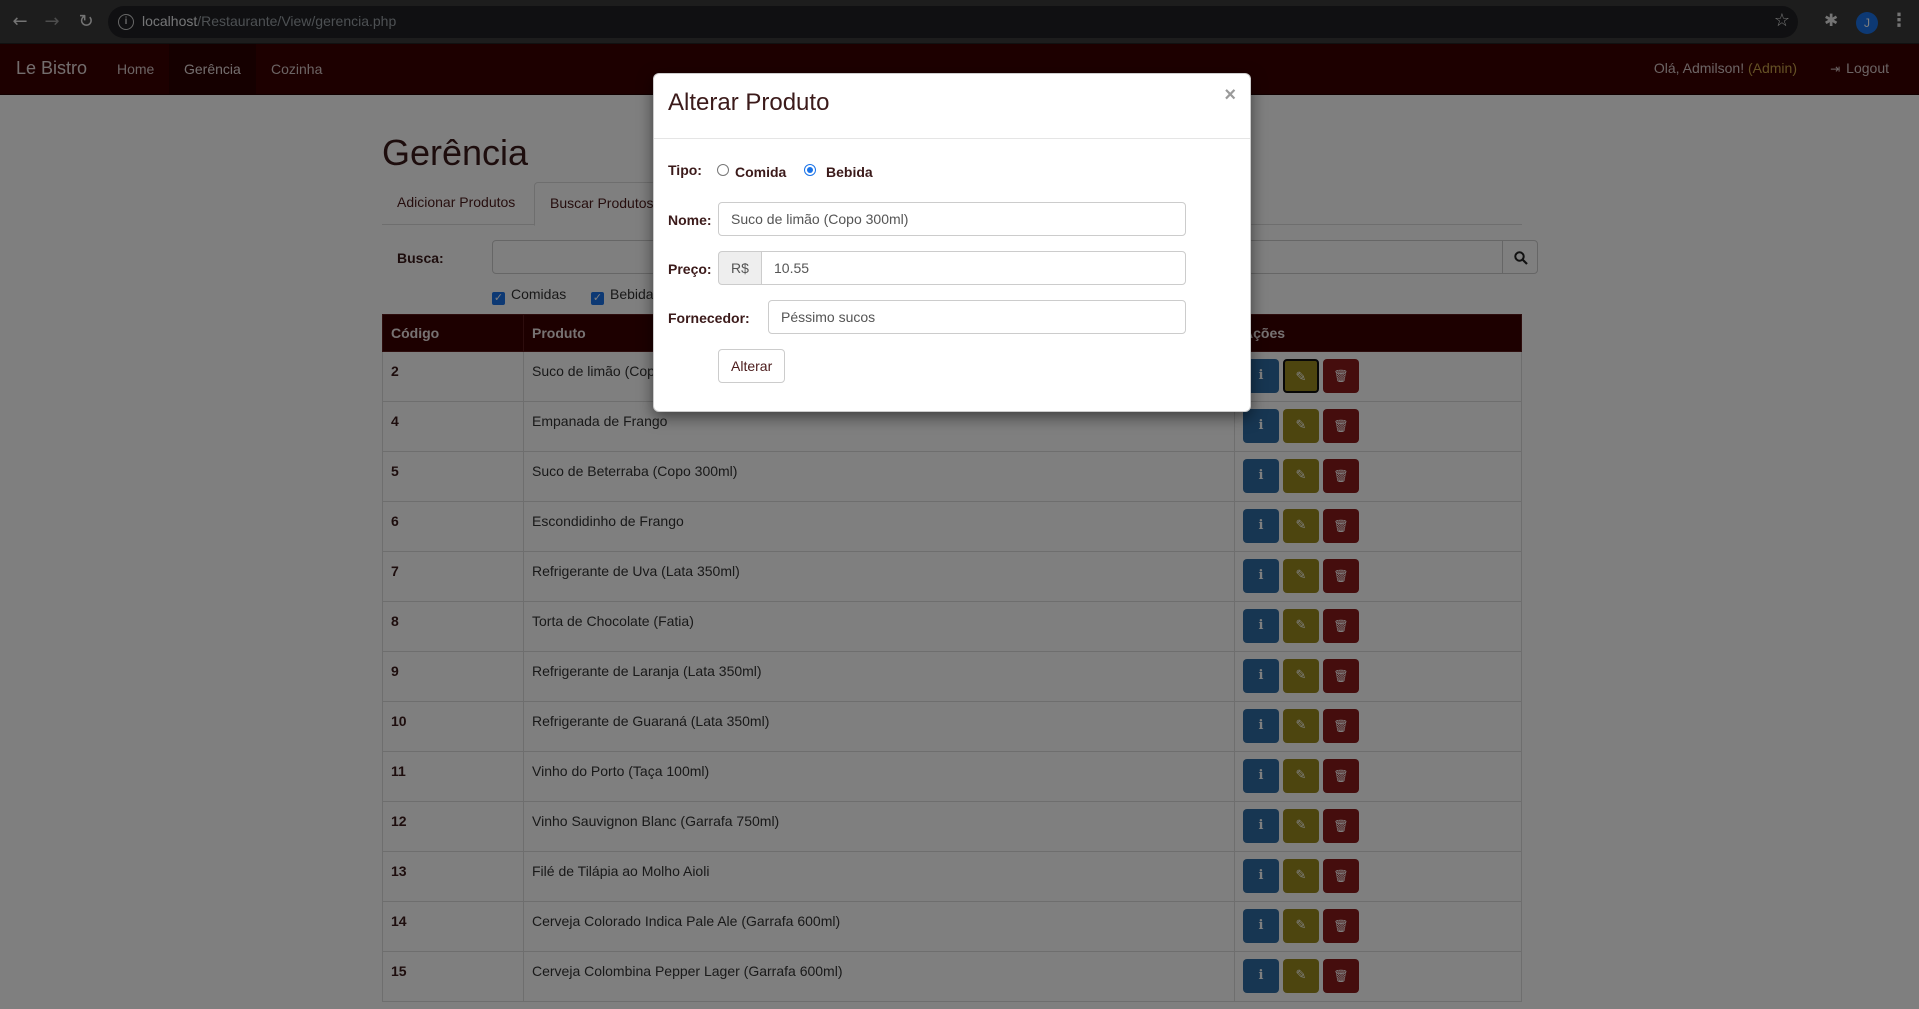 This screenshot has height=1009, width=1919. Describe the element at coordinates (723, 170) in the screenshot. I see `radio-comida` at that location.